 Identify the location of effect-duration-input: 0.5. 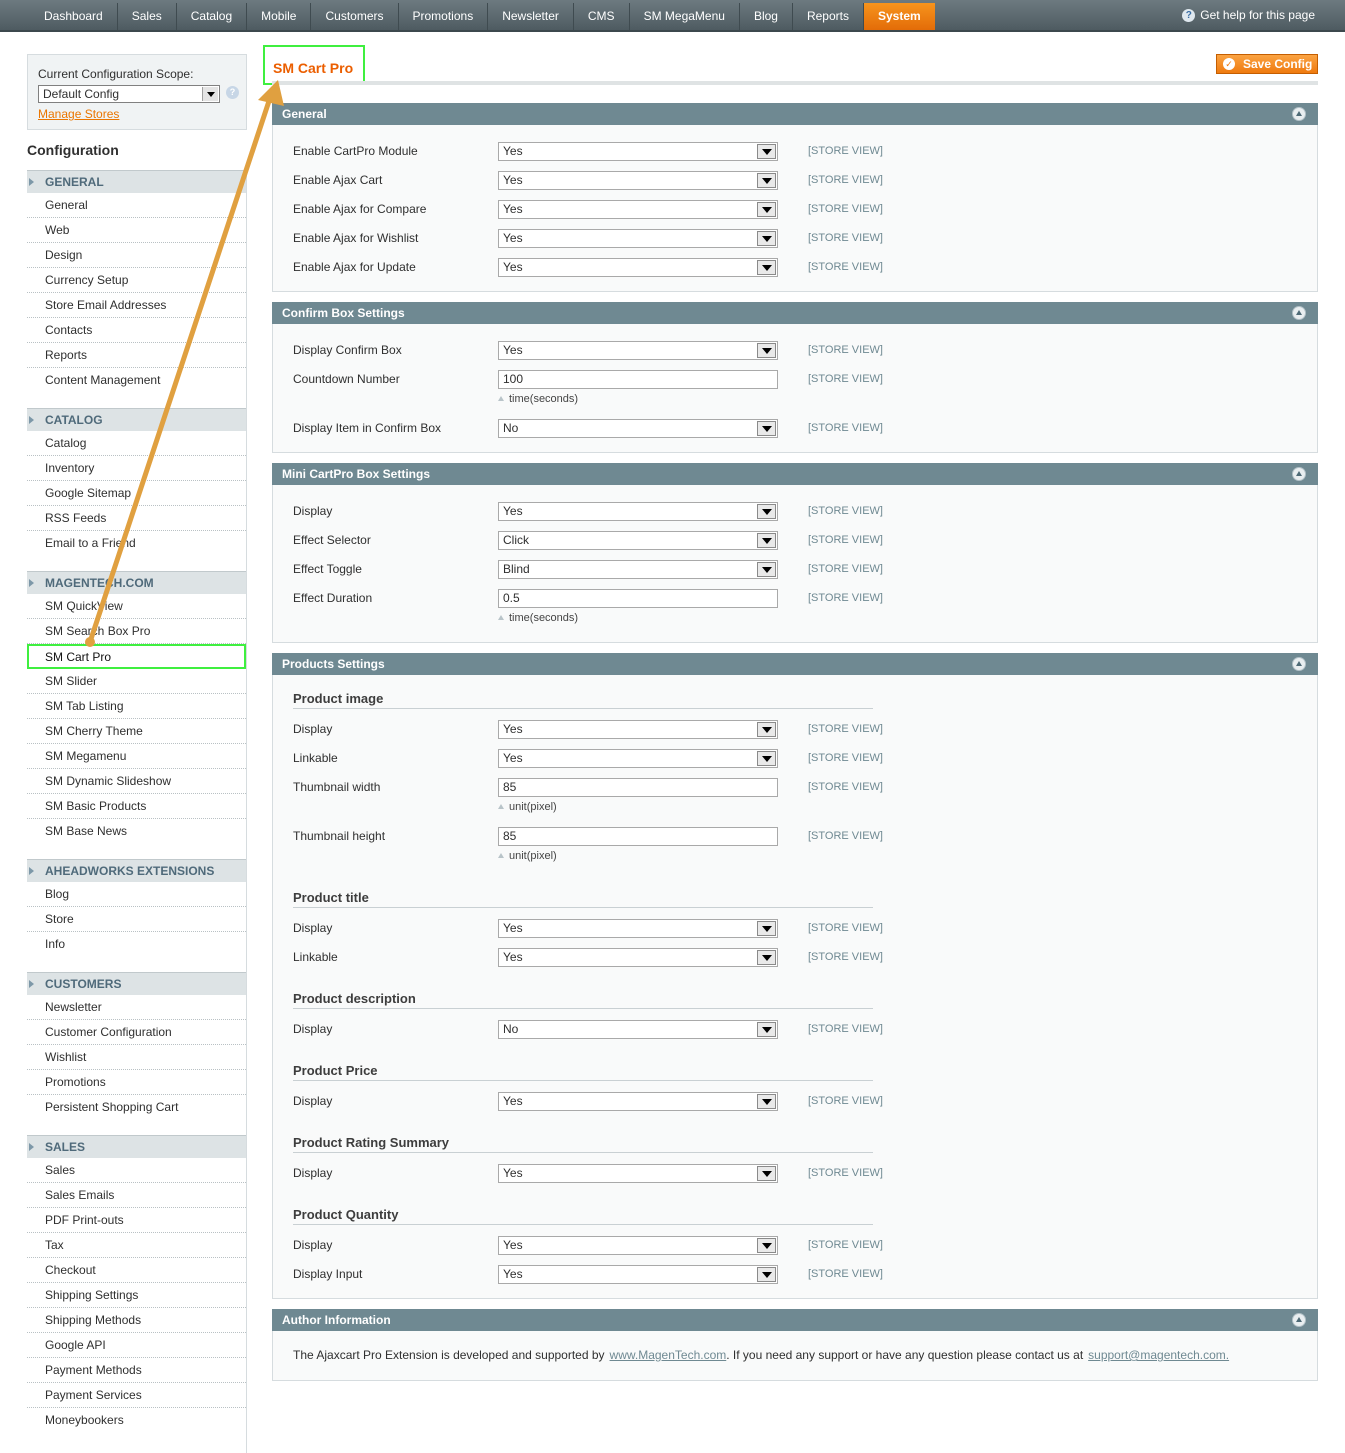
(638, 598).